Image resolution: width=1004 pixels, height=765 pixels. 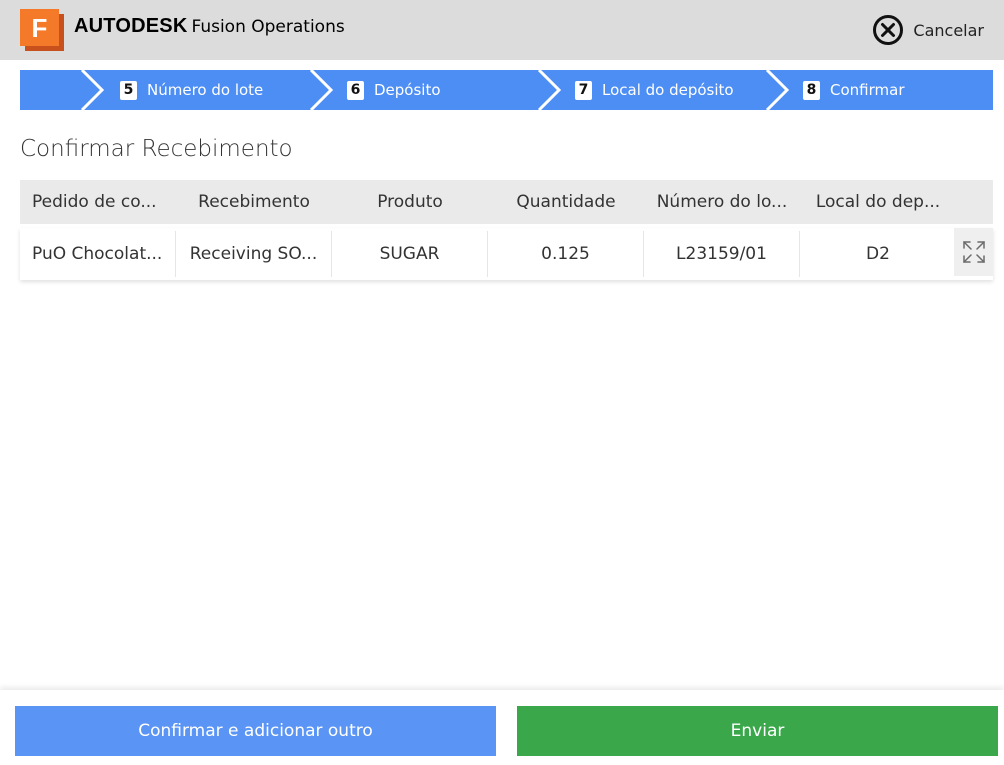 I want to click on expand-icon, so click(x=973, y=252).